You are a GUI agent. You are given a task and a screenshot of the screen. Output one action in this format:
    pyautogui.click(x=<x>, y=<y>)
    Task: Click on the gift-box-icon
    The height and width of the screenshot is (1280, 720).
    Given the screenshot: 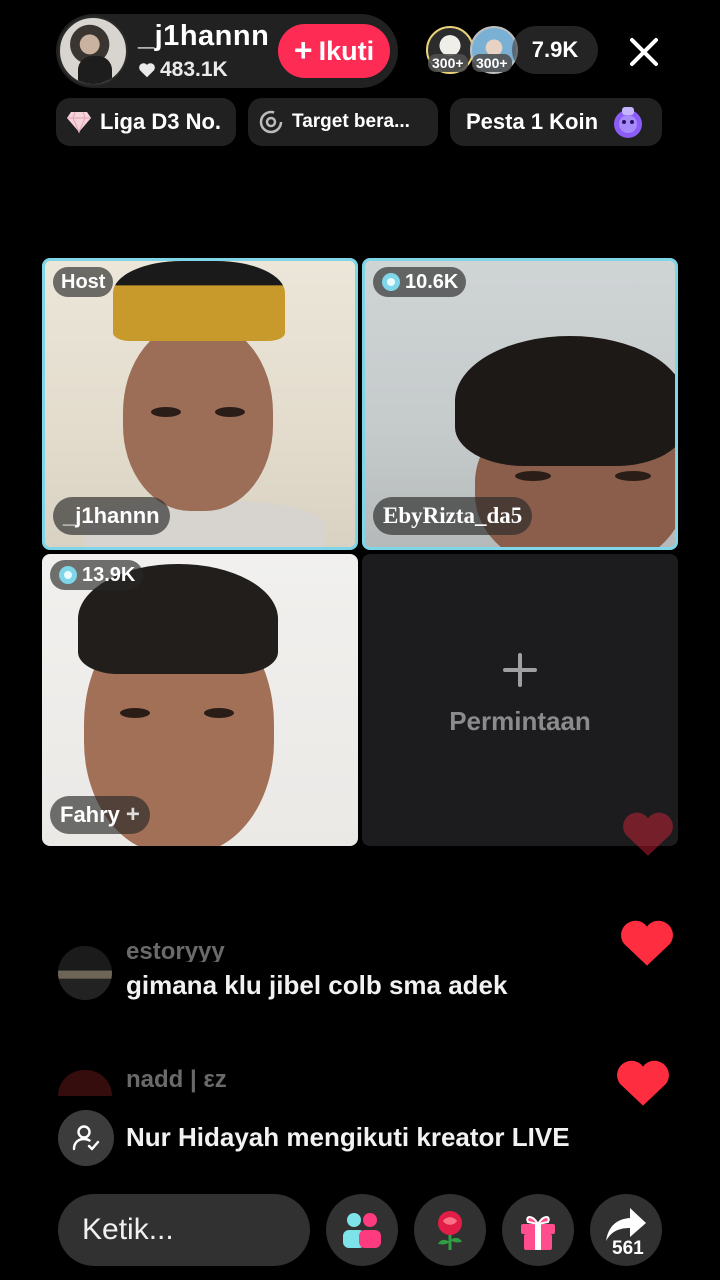 What is the action you would take?
    pyautogui.click(x=538, y=1233)
    